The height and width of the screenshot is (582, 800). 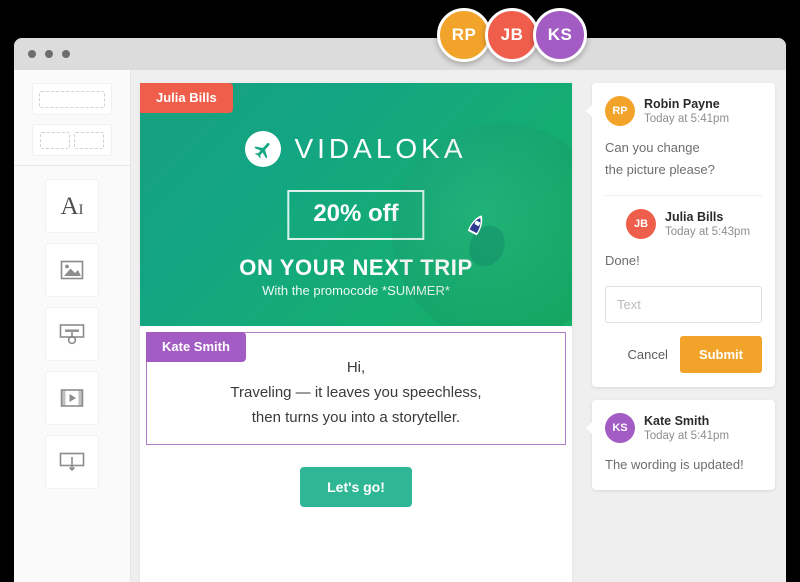 I want to click on comment-author: Julia Bills, so click(x=694, y=217).